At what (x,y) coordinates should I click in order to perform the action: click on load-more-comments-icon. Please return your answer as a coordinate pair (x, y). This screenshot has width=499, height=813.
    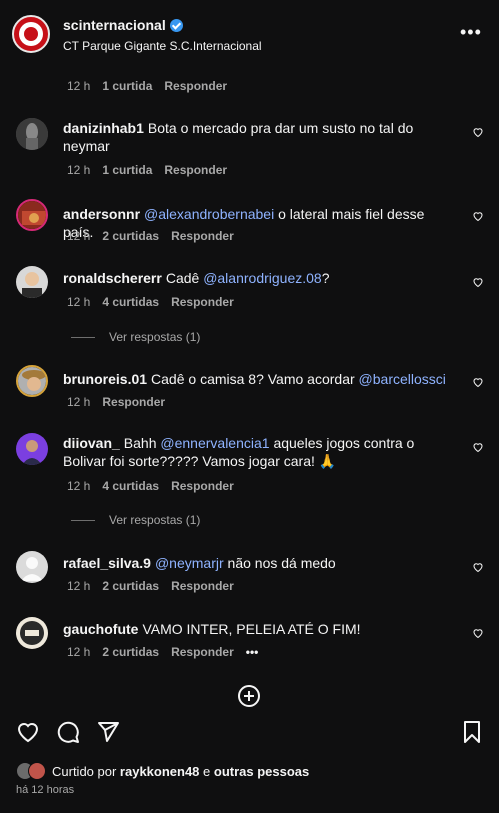
    Looking at the image, I should click on (249, 696).